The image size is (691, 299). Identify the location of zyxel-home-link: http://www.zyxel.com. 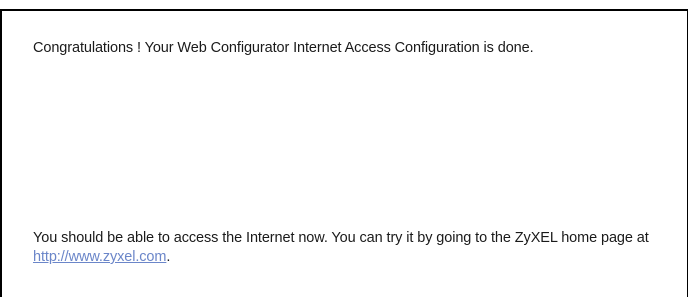
(99, 257).